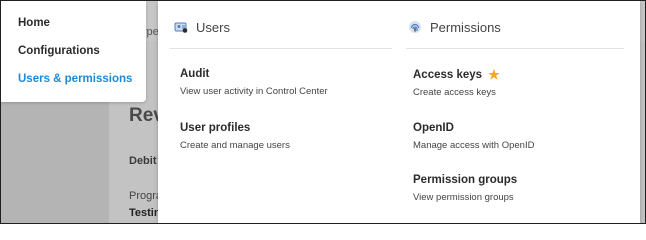 The image size is (646, 240). What do you see at coordinates (465, 188) in the screenshot?
I see `menu-item-permission-groups: Permission groups View permission groups` at bounding box center [465, 188].